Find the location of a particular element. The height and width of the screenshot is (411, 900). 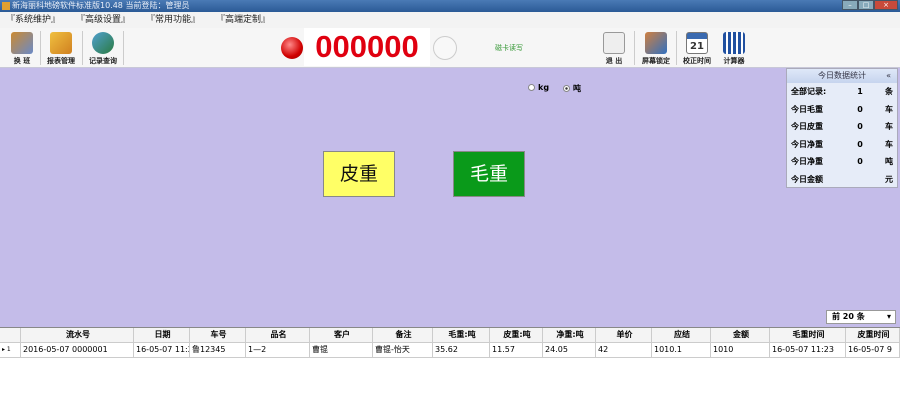

minimize-button: – is located at coordinates (850, 5).